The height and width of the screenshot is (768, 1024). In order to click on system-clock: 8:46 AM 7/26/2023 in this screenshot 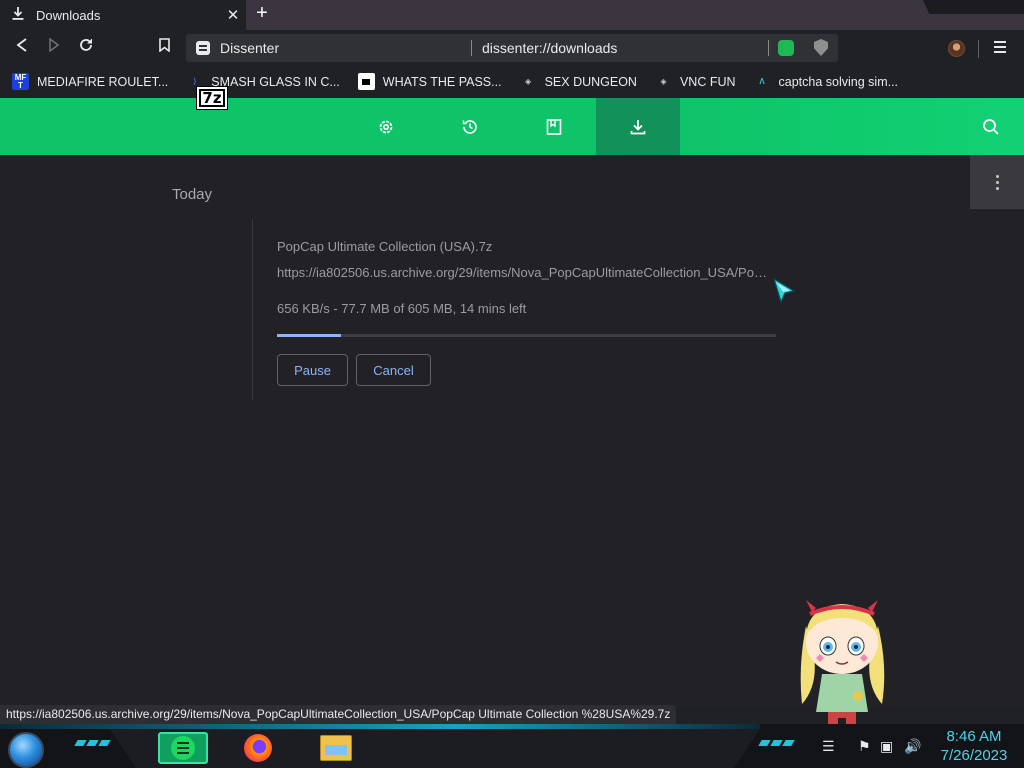, I will do `click(974, 746)`.